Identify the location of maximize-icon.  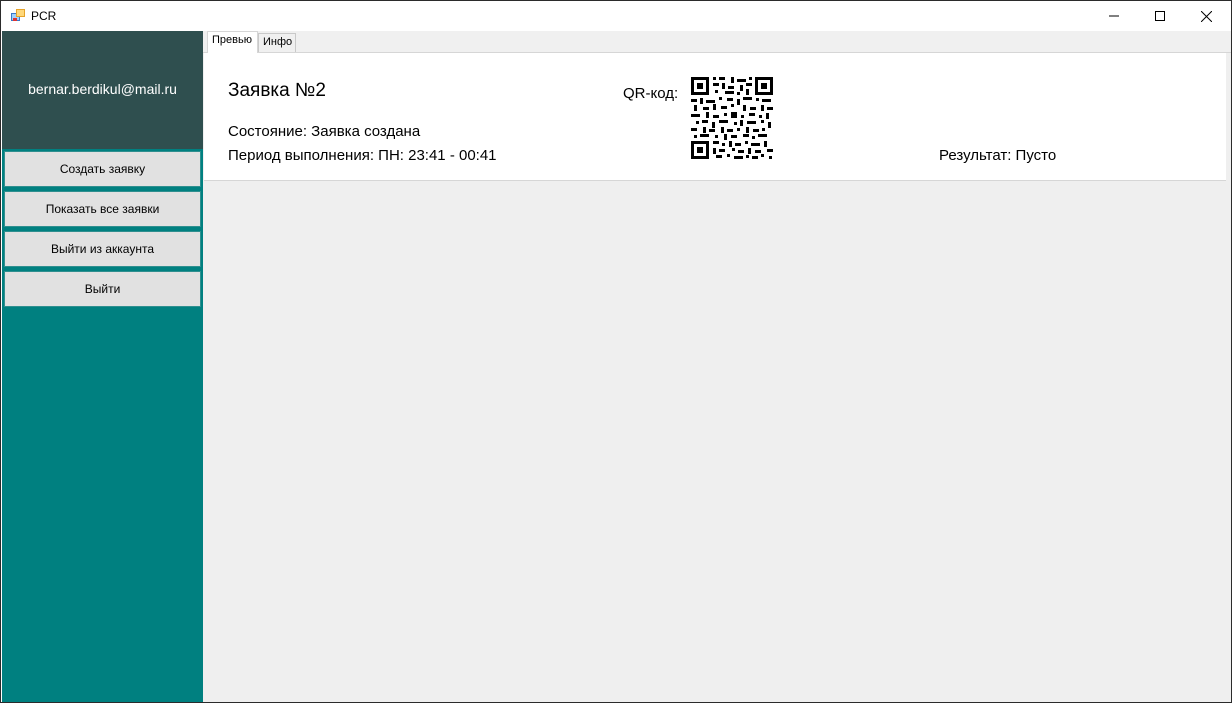
(1160, 16).